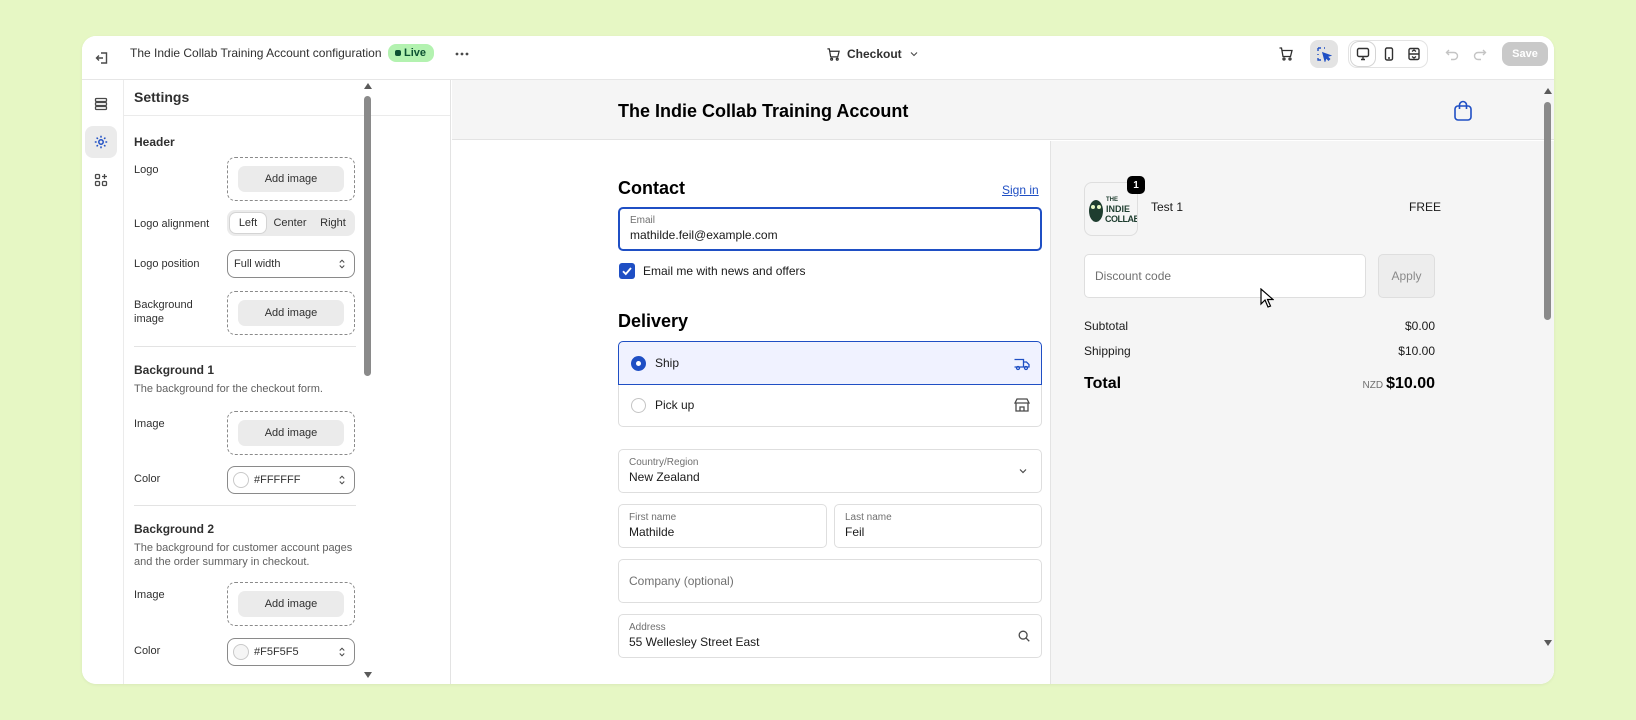 This screenshot has width=1636, height=720. I want to click on background1-image-picker: Add image, so click(291, 433).